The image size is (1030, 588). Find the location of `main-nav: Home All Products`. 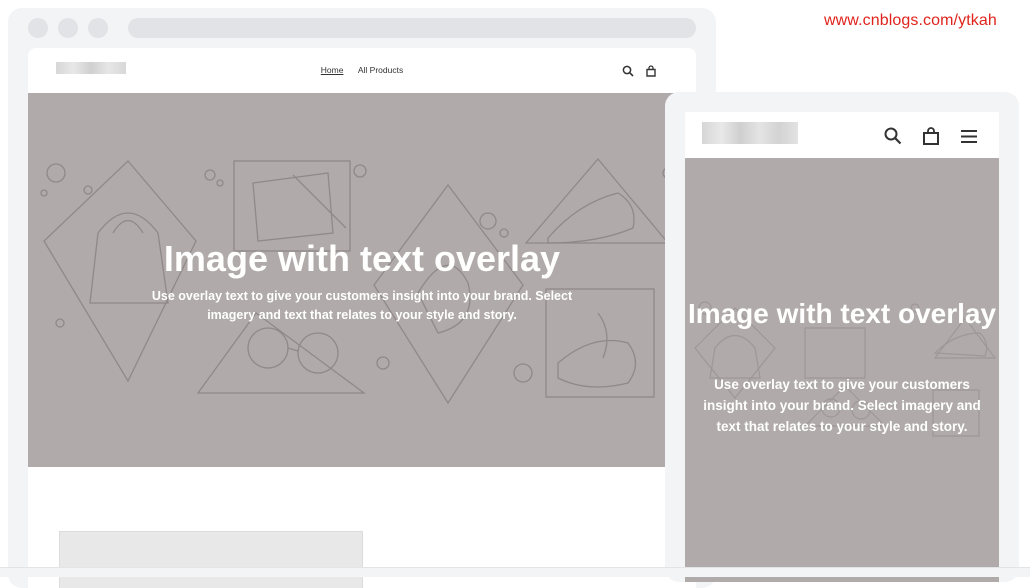

main-nav: Home All Products is located at coordinates (362, 70).